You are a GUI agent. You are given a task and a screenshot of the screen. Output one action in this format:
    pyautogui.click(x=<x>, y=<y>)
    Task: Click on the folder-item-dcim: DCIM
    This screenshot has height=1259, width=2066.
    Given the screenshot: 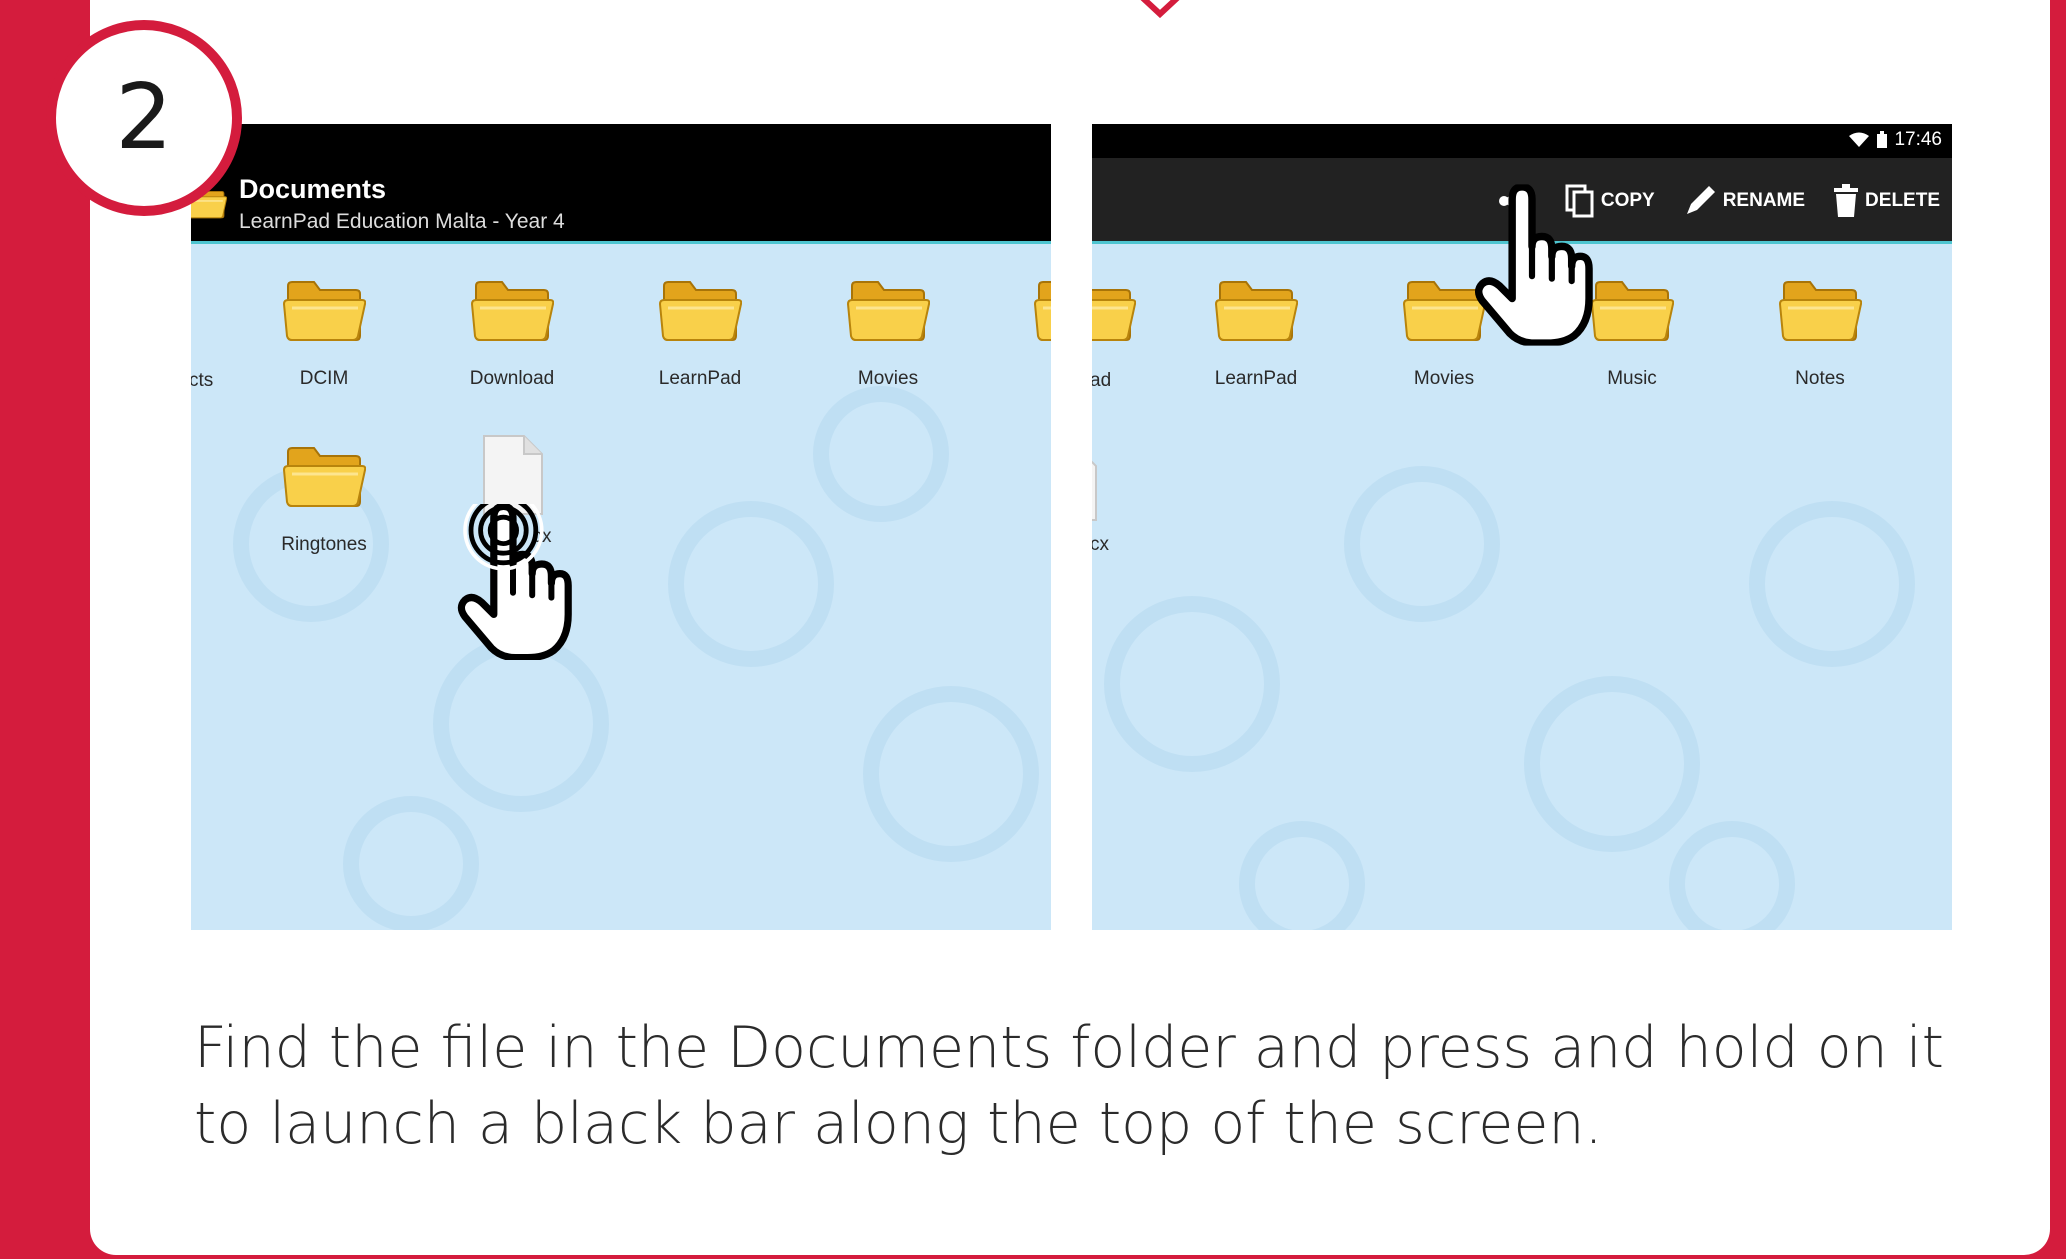 What is the action you would take?
    pyautogui.click(x=324, y=332)
    